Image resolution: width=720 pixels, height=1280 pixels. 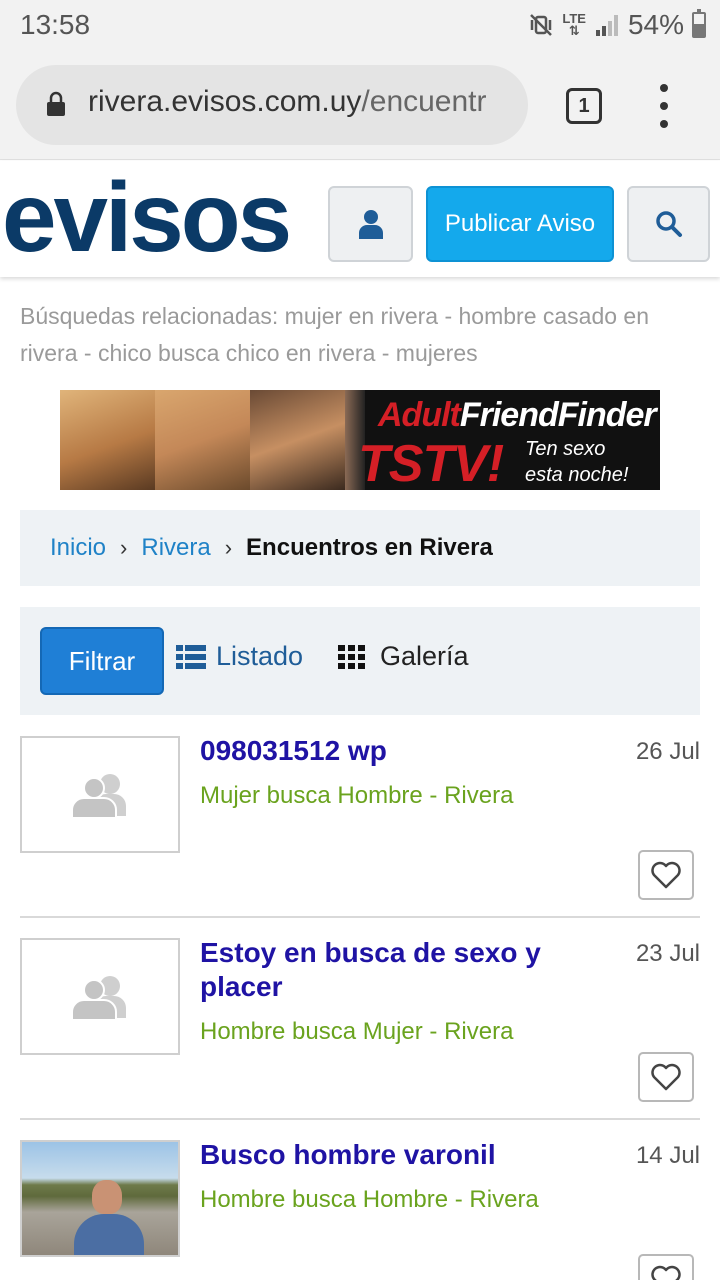 I want to click on gallery-view-toggle: Galería, so click(x=403, y=656).